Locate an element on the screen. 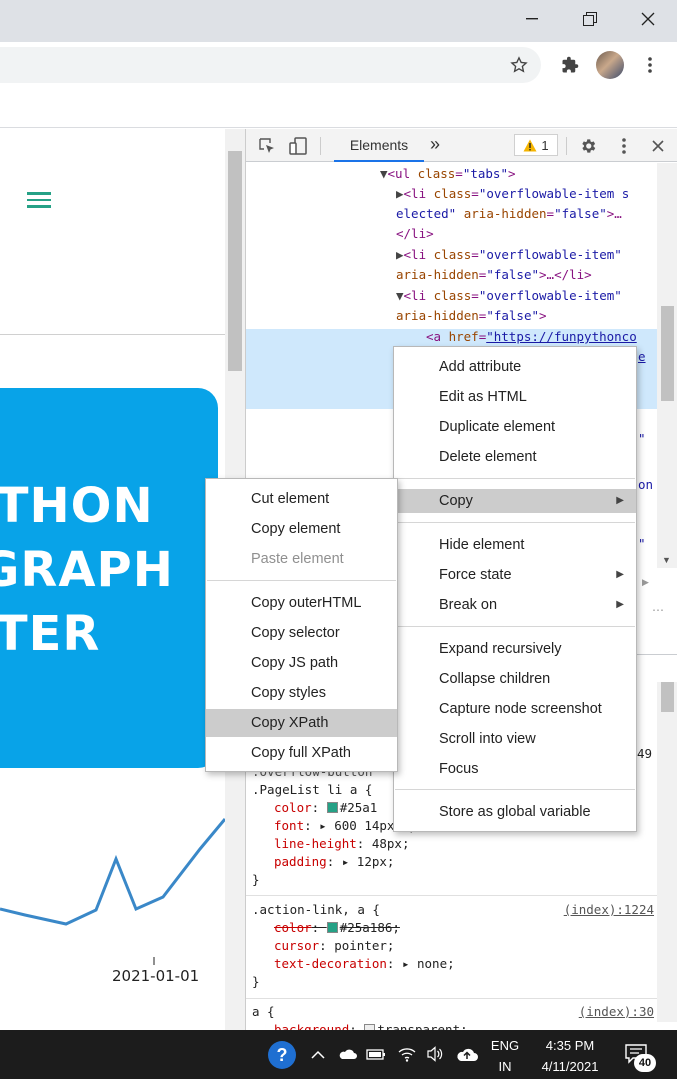 The width and height of the screenshot is (677, 1079). menu-item-capture-node-screenshot: Capture node screenshot is located at coordinates (515, 709).